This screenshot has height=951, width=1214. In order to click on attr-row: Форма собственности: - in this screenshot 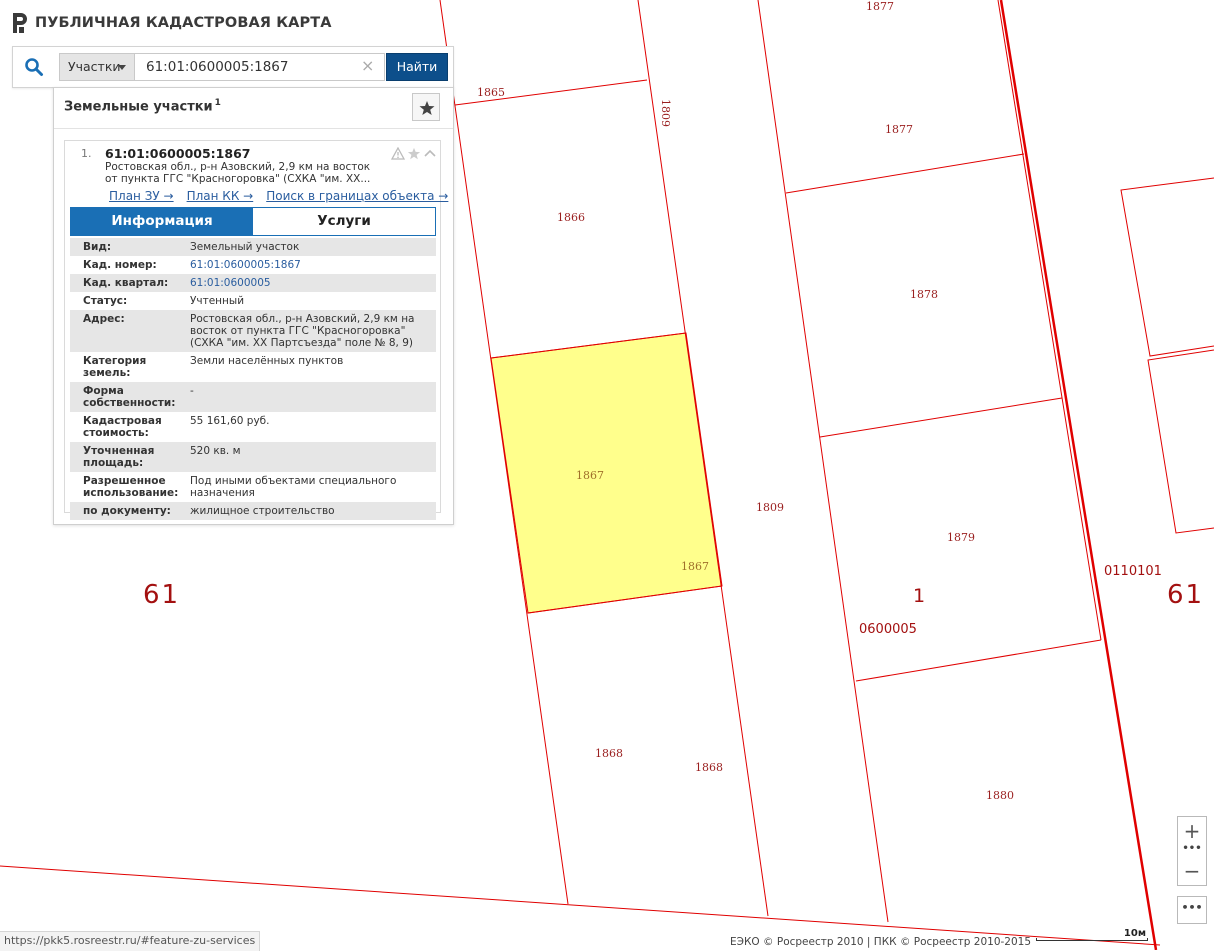, I will do `click(253, 397)`.